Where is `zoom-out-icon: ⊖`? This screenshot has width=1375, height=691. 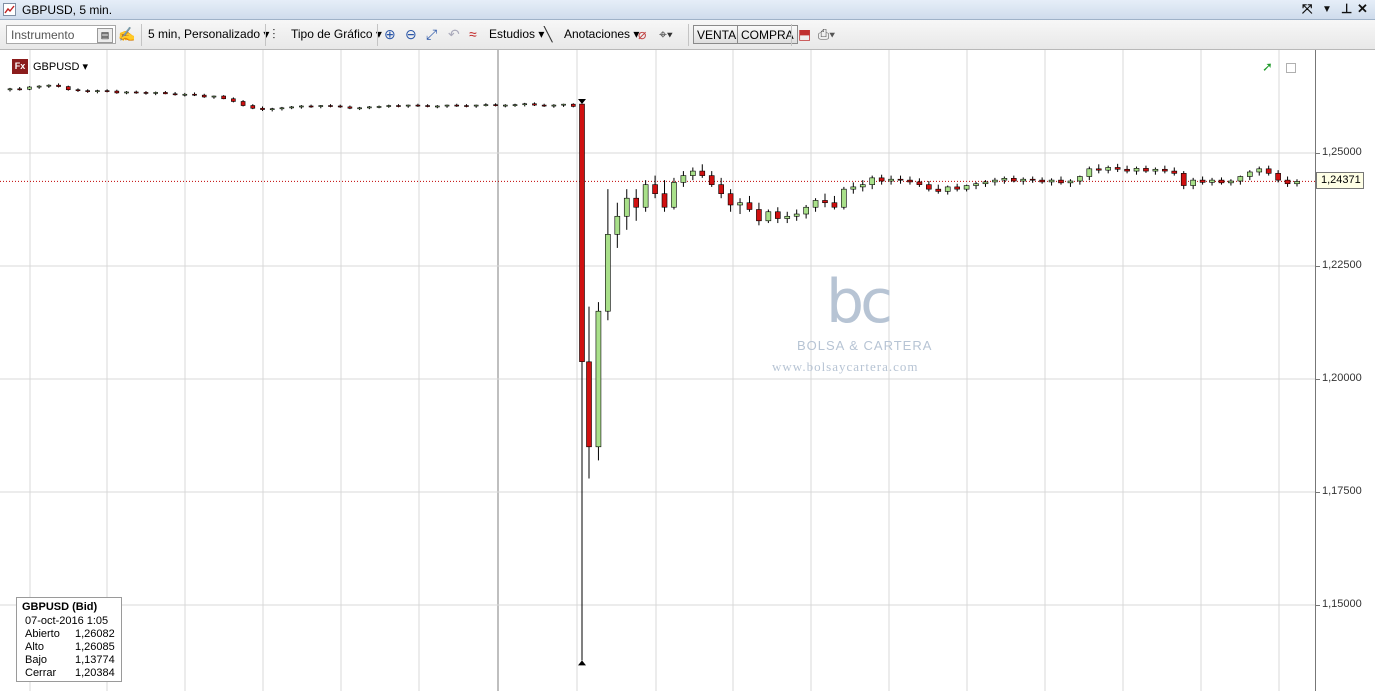 zoom-out-icon: ⊖ is located at coordinates (411, 34).